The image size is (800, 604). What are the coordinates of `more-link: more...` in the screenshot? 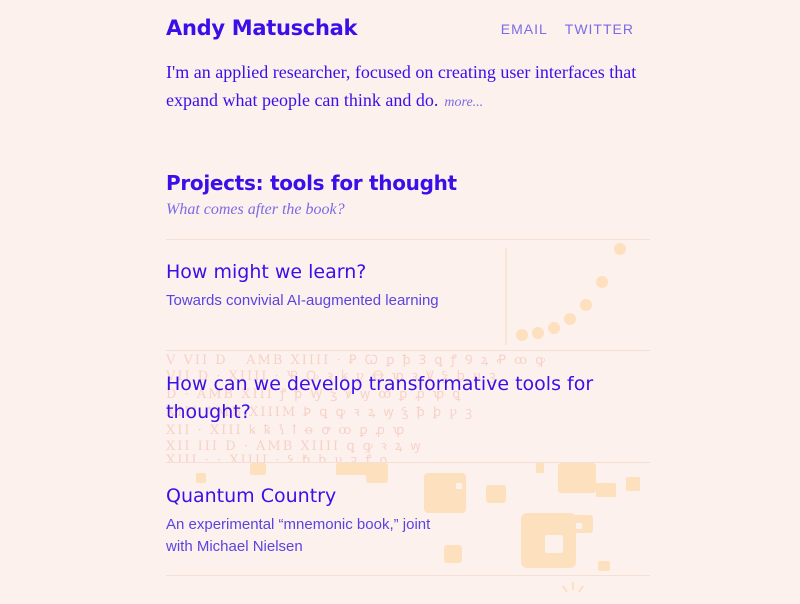 It's located at (463, 102).